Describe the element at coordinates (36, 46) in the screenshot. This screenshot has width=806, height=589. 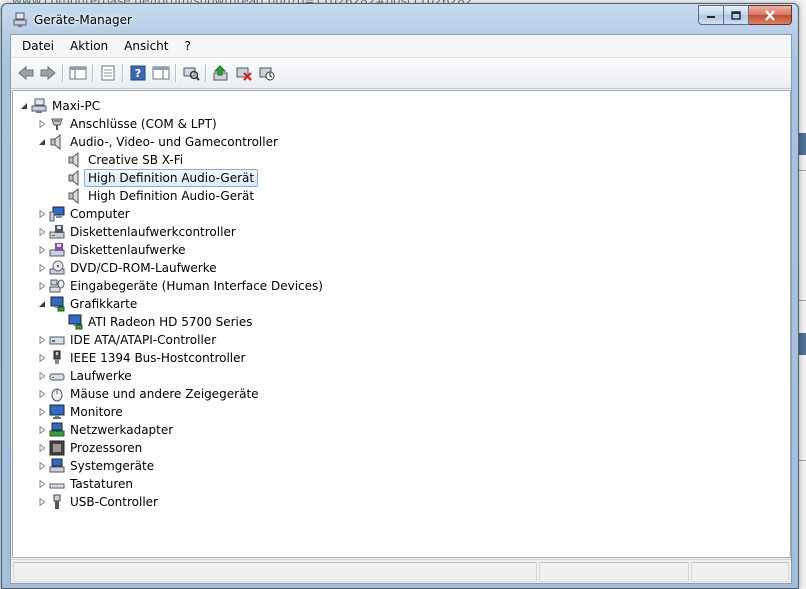
I see `menu-datei: Datei` at that location.